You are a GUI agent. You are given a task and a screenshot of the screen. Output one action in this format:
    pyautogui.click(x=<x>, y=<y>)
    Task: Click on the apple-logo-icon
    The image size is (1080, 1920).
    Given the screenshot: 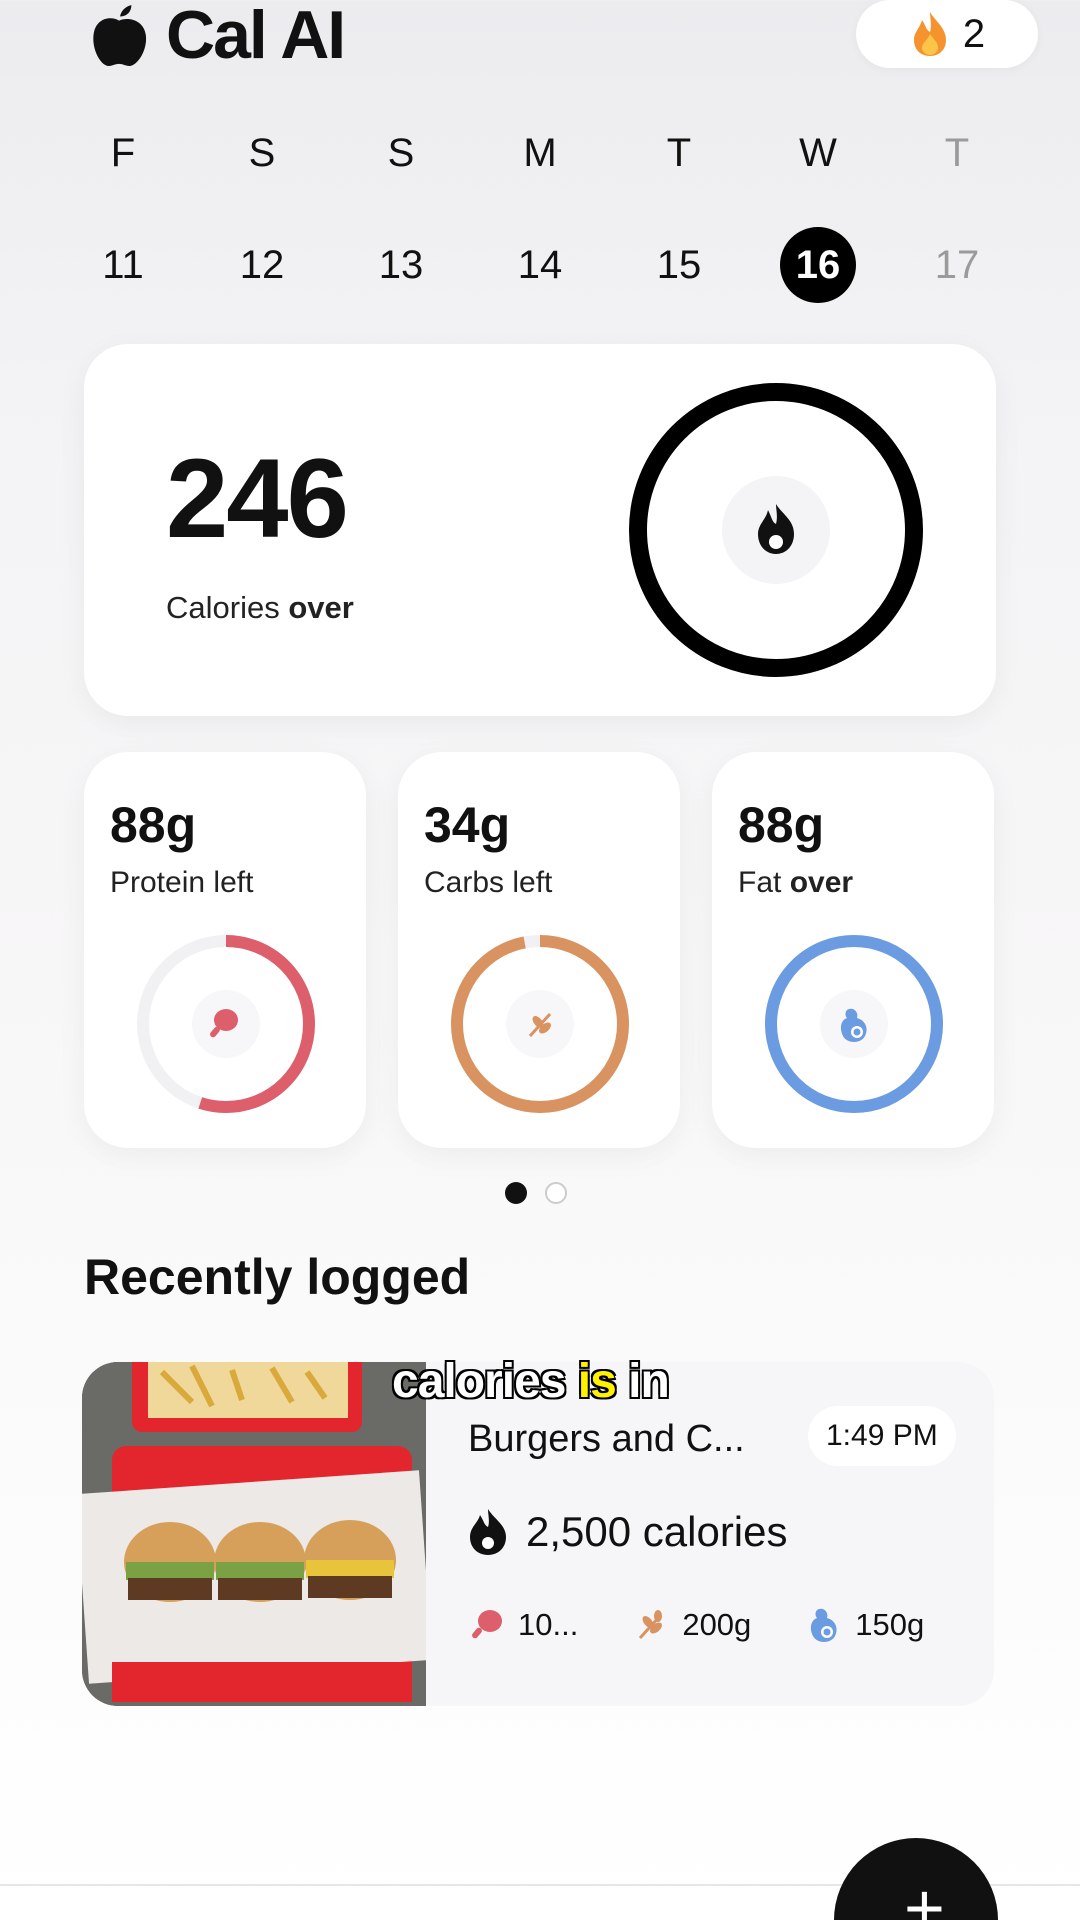 What is the action you would take?
    pyautogui.click(x=120, y=35)
    